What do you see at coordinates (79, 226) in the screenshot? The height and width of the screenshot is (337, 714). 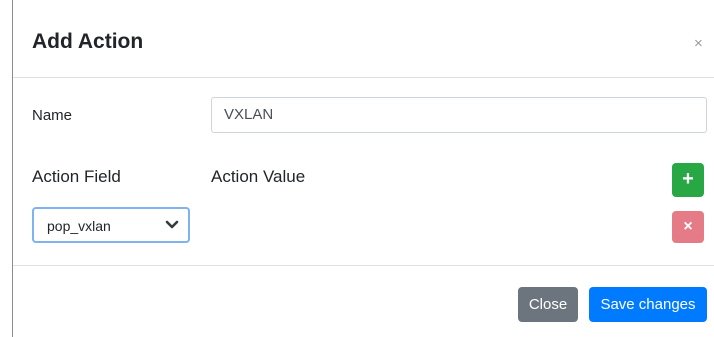 I see `action-field-selected-value: pop_vxlan` at bounding box center [79, 226].